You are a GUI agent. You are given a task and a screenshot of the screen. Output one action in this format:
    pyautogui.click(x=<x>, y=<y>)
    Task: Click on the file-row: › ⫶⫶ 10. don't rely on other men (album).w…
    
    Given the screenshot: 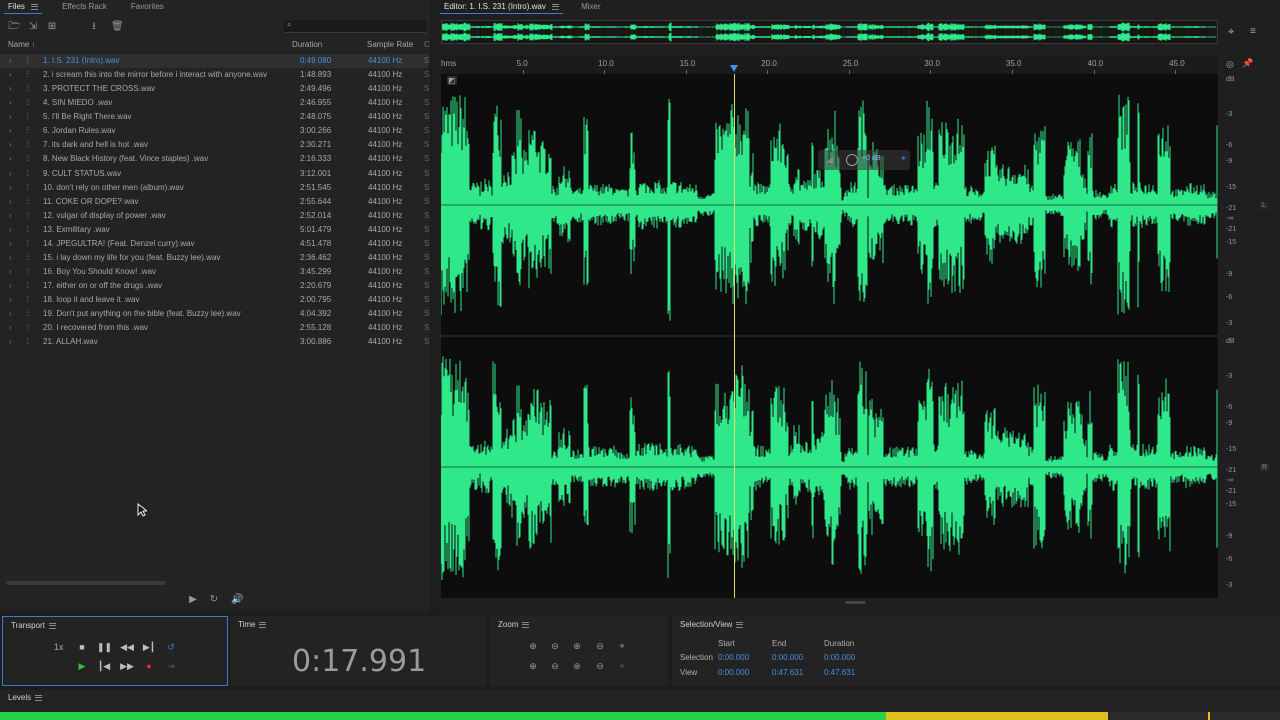 What is the action you would take?
    pyautogui.click(x=214, y=188)
    